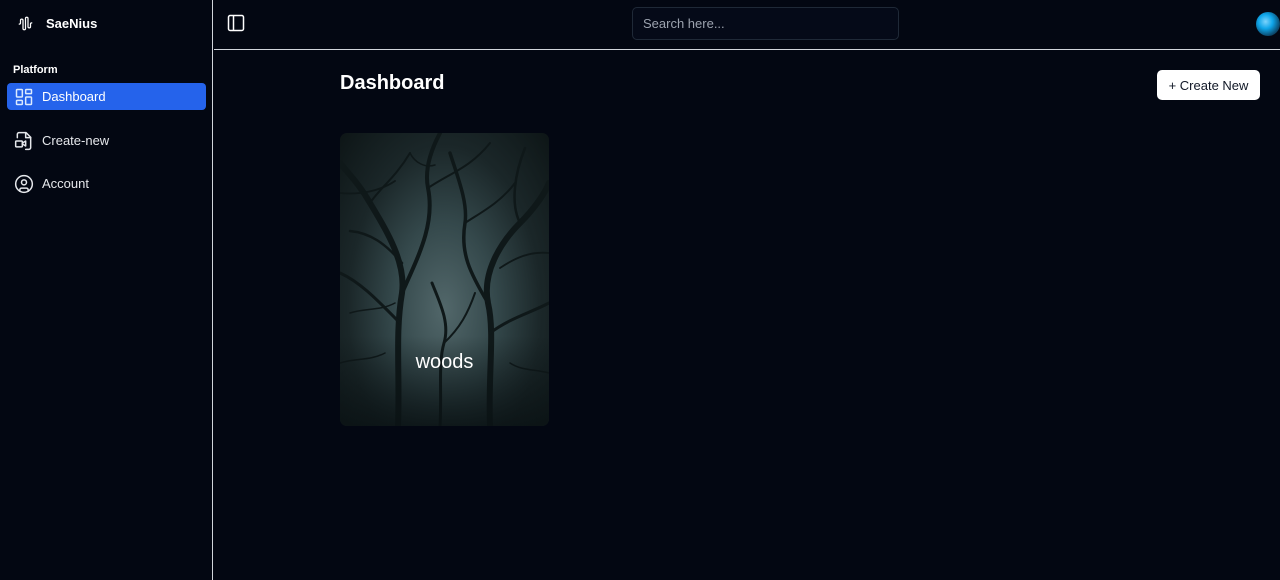 The width and height of the screenshot is (1280, 580). What do you see at coordinates (392, 83) in the screenshot?
I see `page-title: Dashboard` at bounding box center [392, 83].